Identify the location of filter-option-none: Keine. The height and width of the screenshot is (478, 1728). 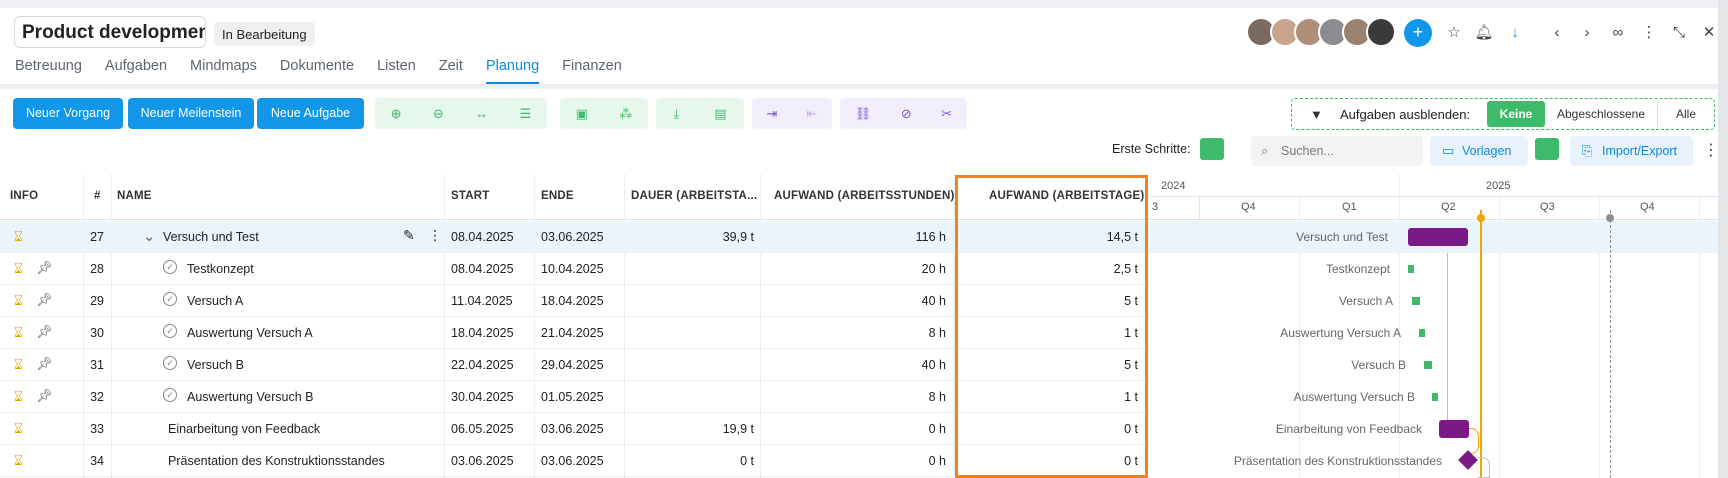
(1516, 114).